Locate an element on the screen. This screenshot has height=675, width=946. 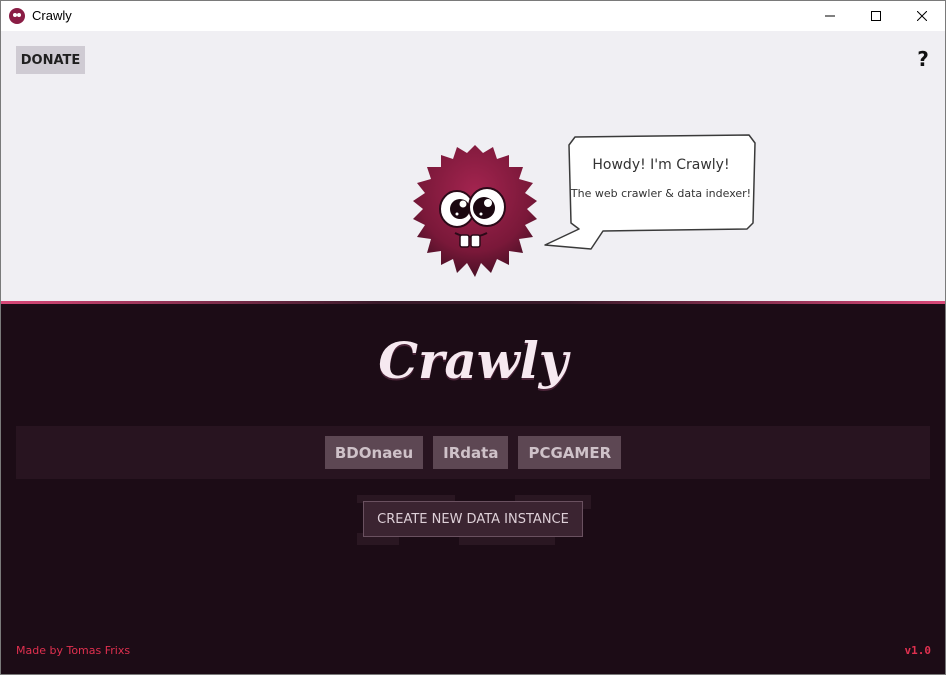
create-button-wrap: CREATE NEW DATA INSTANCE is located at coordinates (475, 519).